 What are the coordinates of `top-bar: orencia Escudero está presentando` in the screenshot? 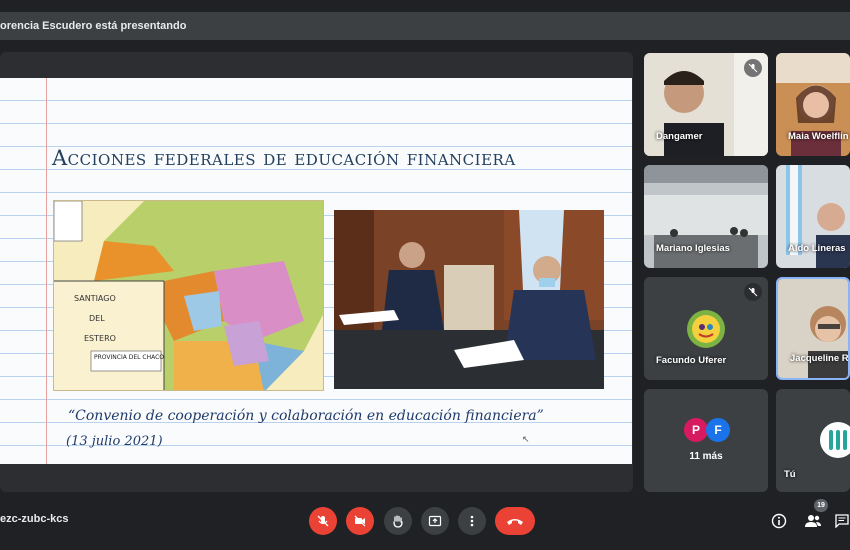 It's located at (425, 24).